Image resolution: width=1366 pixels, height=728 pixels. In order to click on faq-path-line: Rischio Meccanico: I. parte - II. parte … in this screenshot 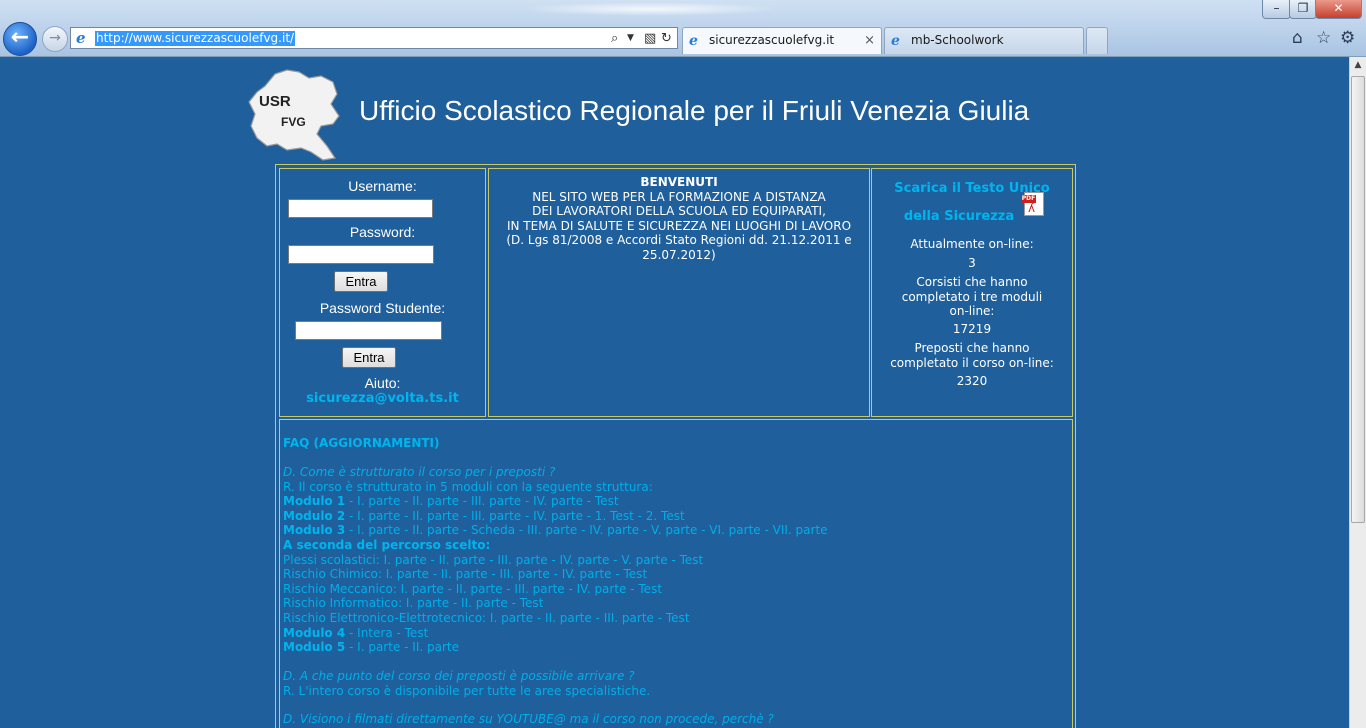, I will do `click(473, 588)`.